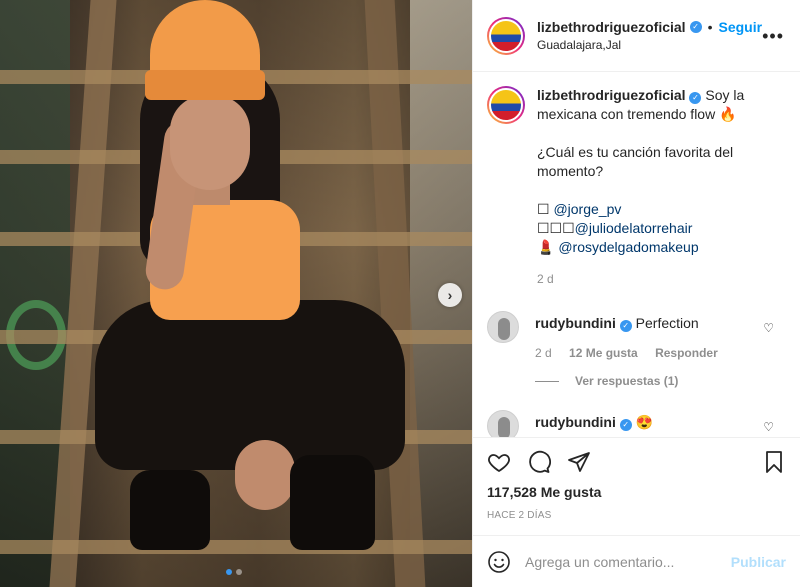 This screenshot has height=587, width=800. I want to click on comment-icon, so click(539, 462).